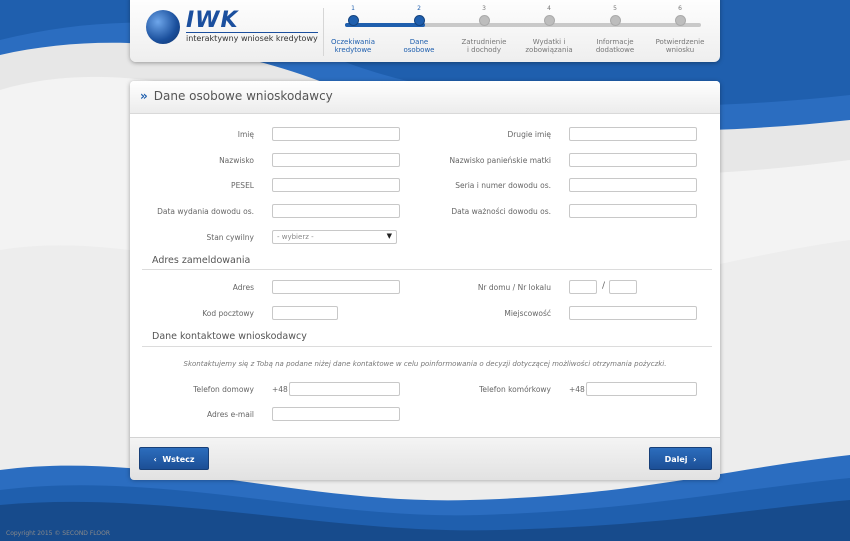  What do you see at coordinates (527, 313) in the screenshot?
I see `label-miejscowosc: Miejscowość` at bounding box center [527, 313].